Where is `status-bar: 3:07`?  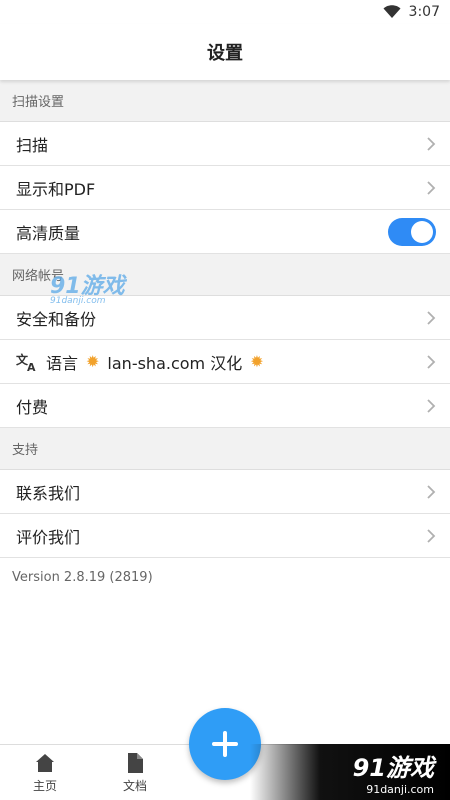 status-bar: 3:07 is located at coordinates (225, 12).